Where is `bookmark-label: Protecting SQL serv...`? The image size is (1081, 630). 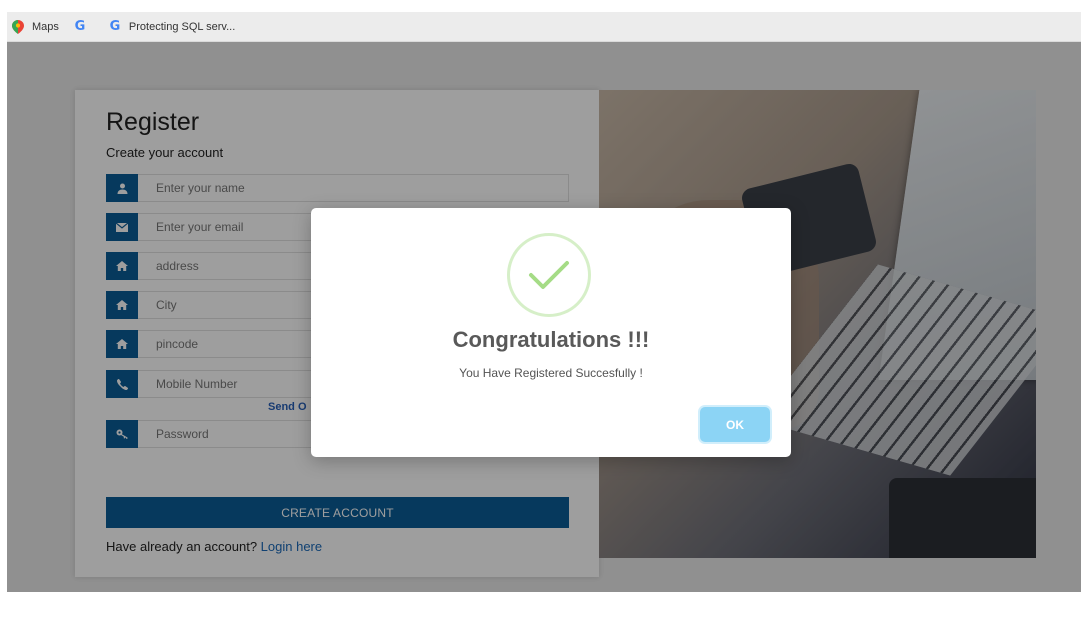
bookmark-label: Protecting SQL serv... is located at coordinates (182, 26).